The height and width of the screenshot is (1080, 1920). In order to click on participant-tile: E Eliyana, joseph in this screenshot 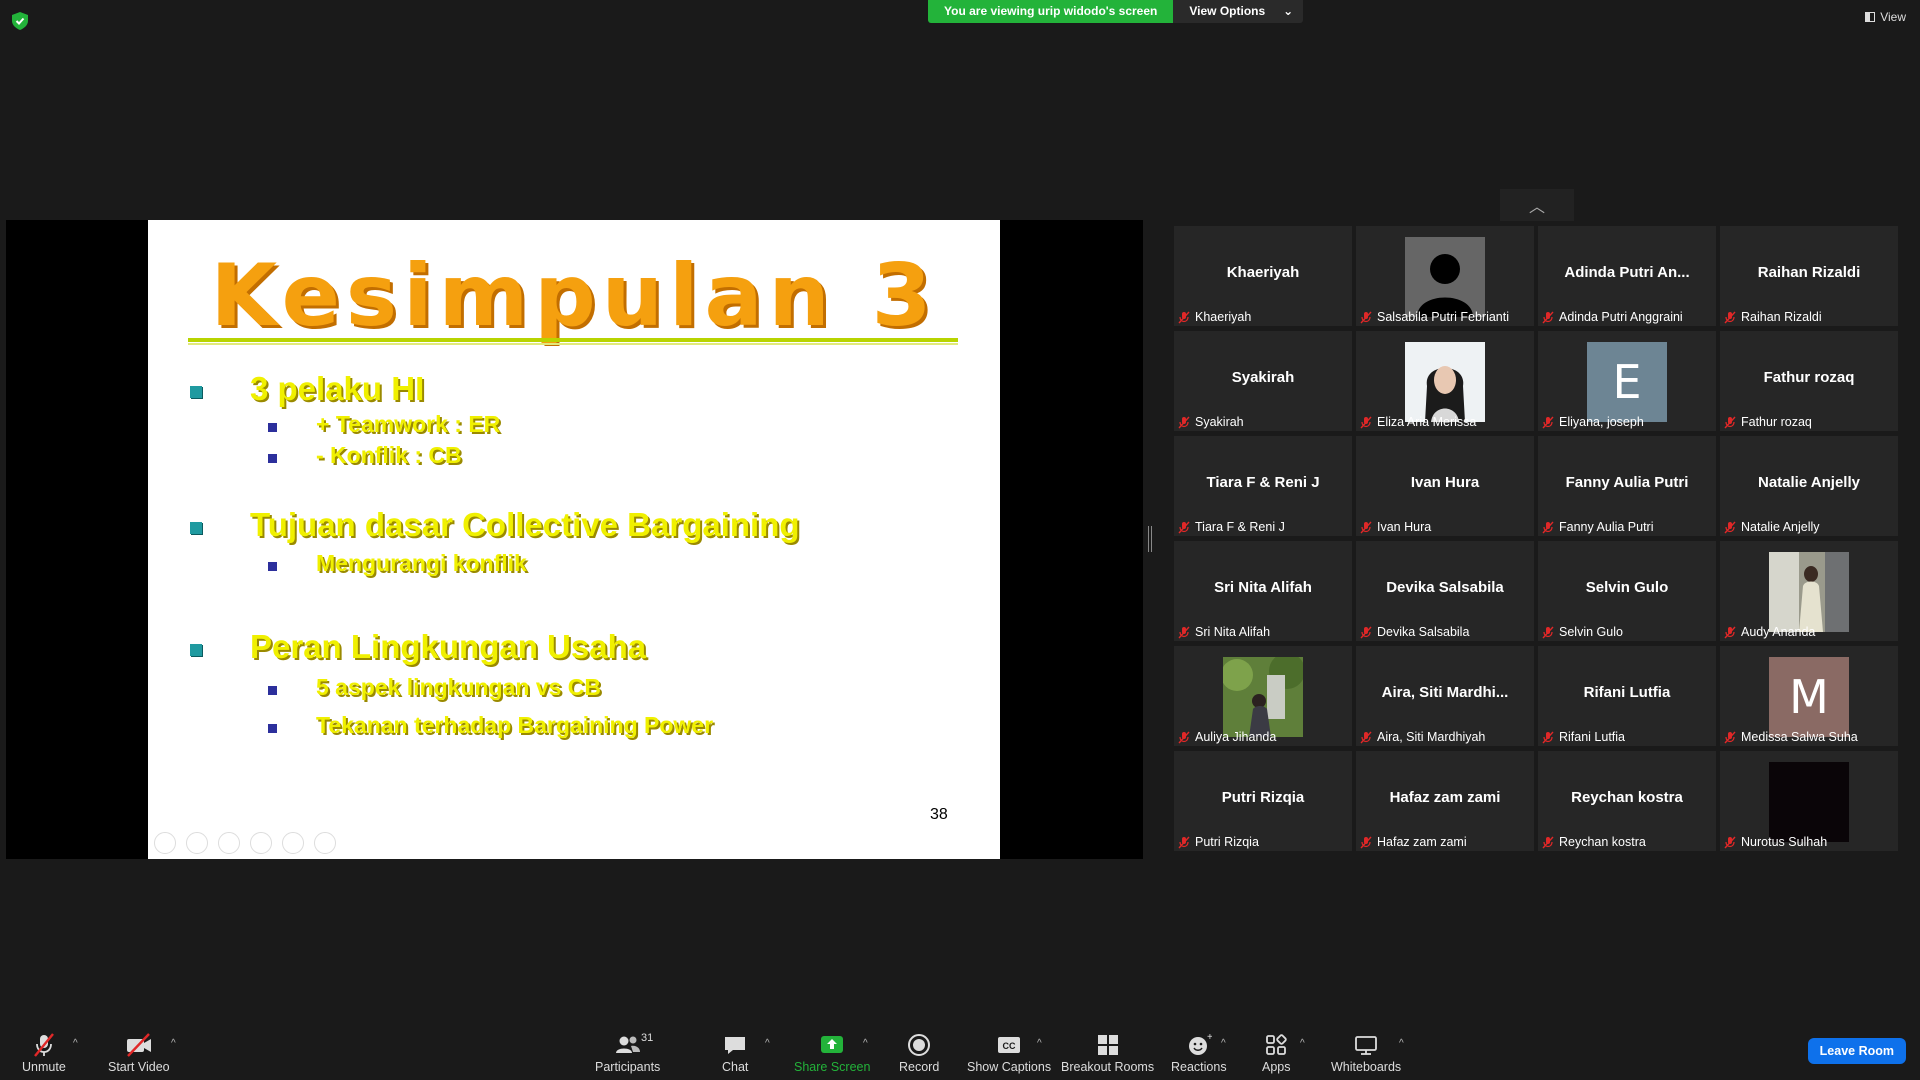, I will do `click(1627, 381)`.